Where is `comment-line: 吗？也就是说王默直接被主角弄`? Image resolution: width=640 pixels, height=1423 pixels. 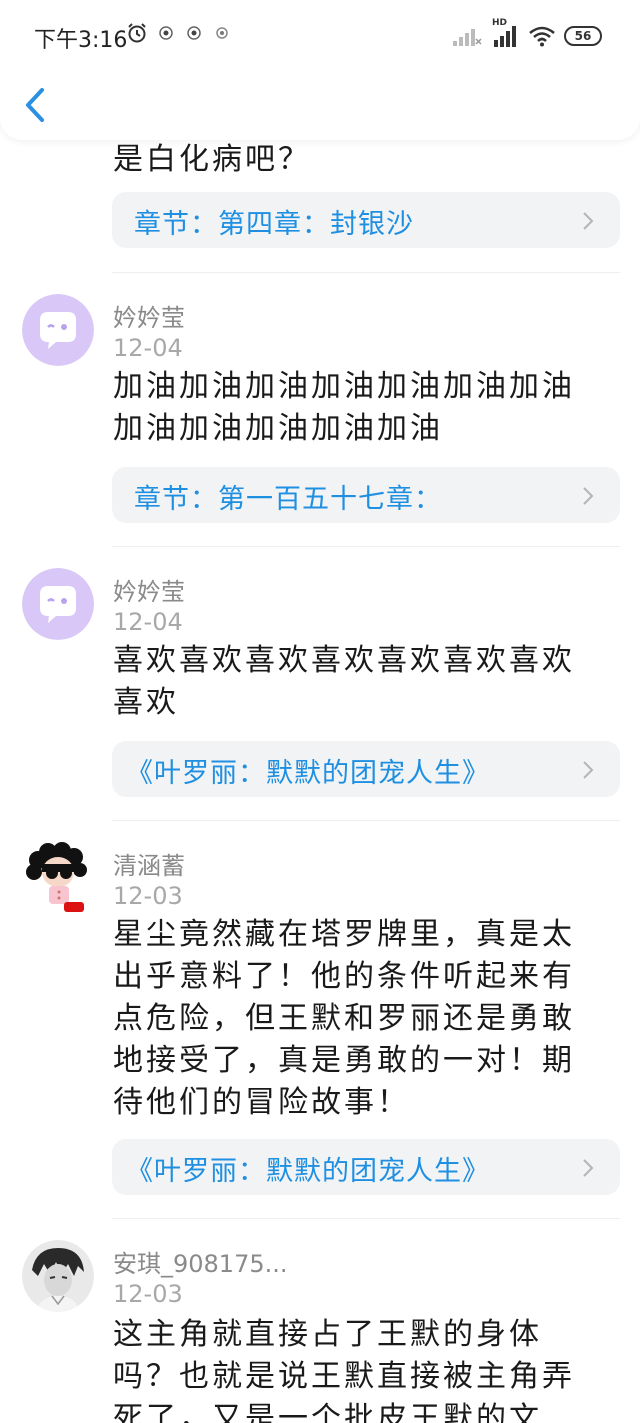 comment-line: 吗？也就是说王默直接被主角弄 is located at coordinates (344, 1376).